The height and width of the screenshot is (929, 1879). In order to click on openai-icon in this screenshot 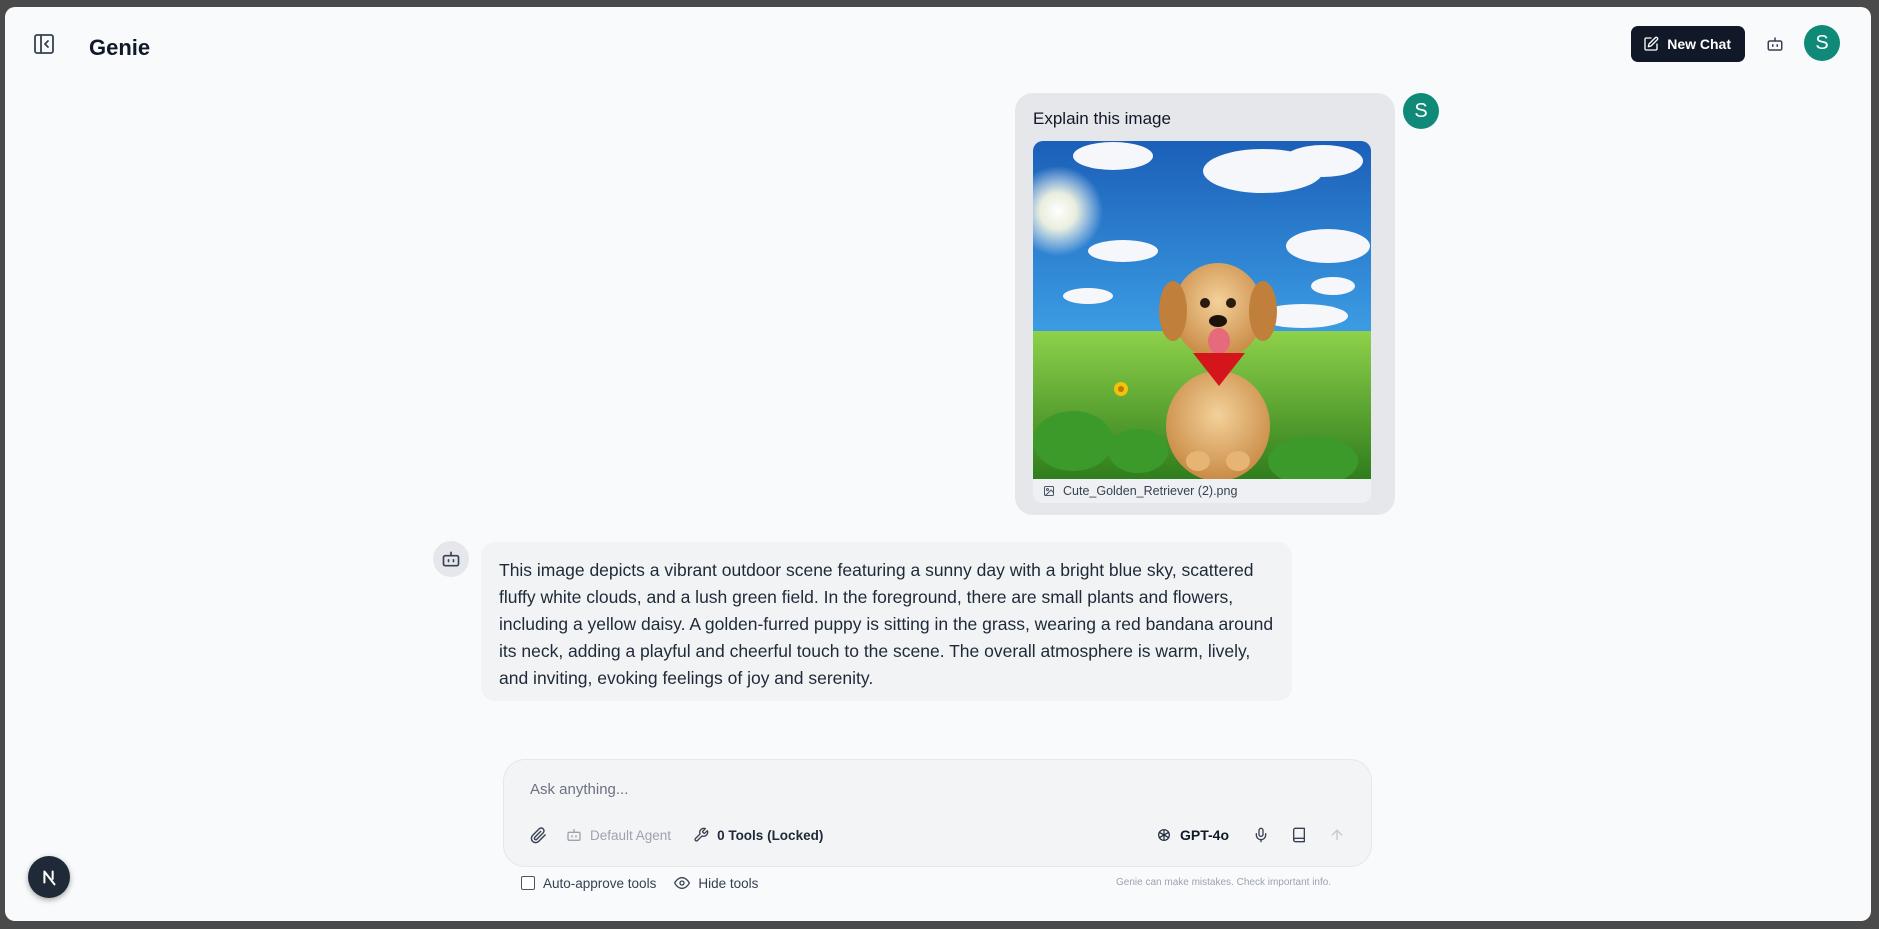, I will do `click(1164, 835)`.